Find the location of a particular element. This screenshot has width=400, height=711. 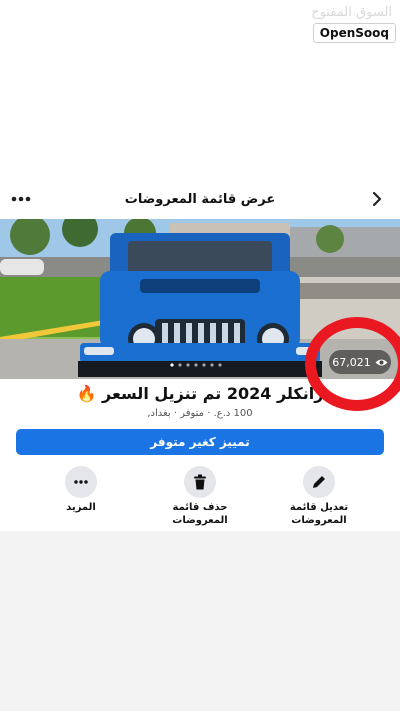

page-title: عرض قائمة المعروضات is located at coordinates (200, 199).